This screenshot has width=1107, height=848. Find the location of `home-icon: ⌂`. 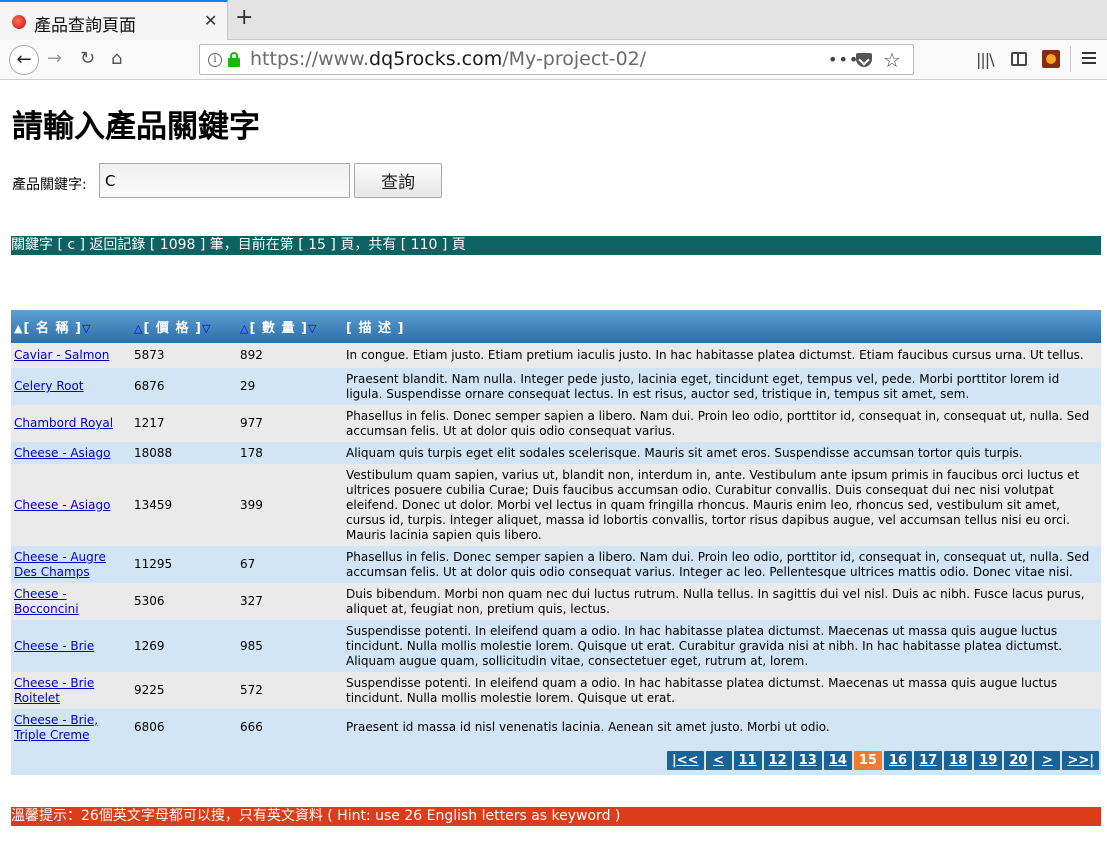

home-icon: ⌂ is located at coordinates (116, 59).